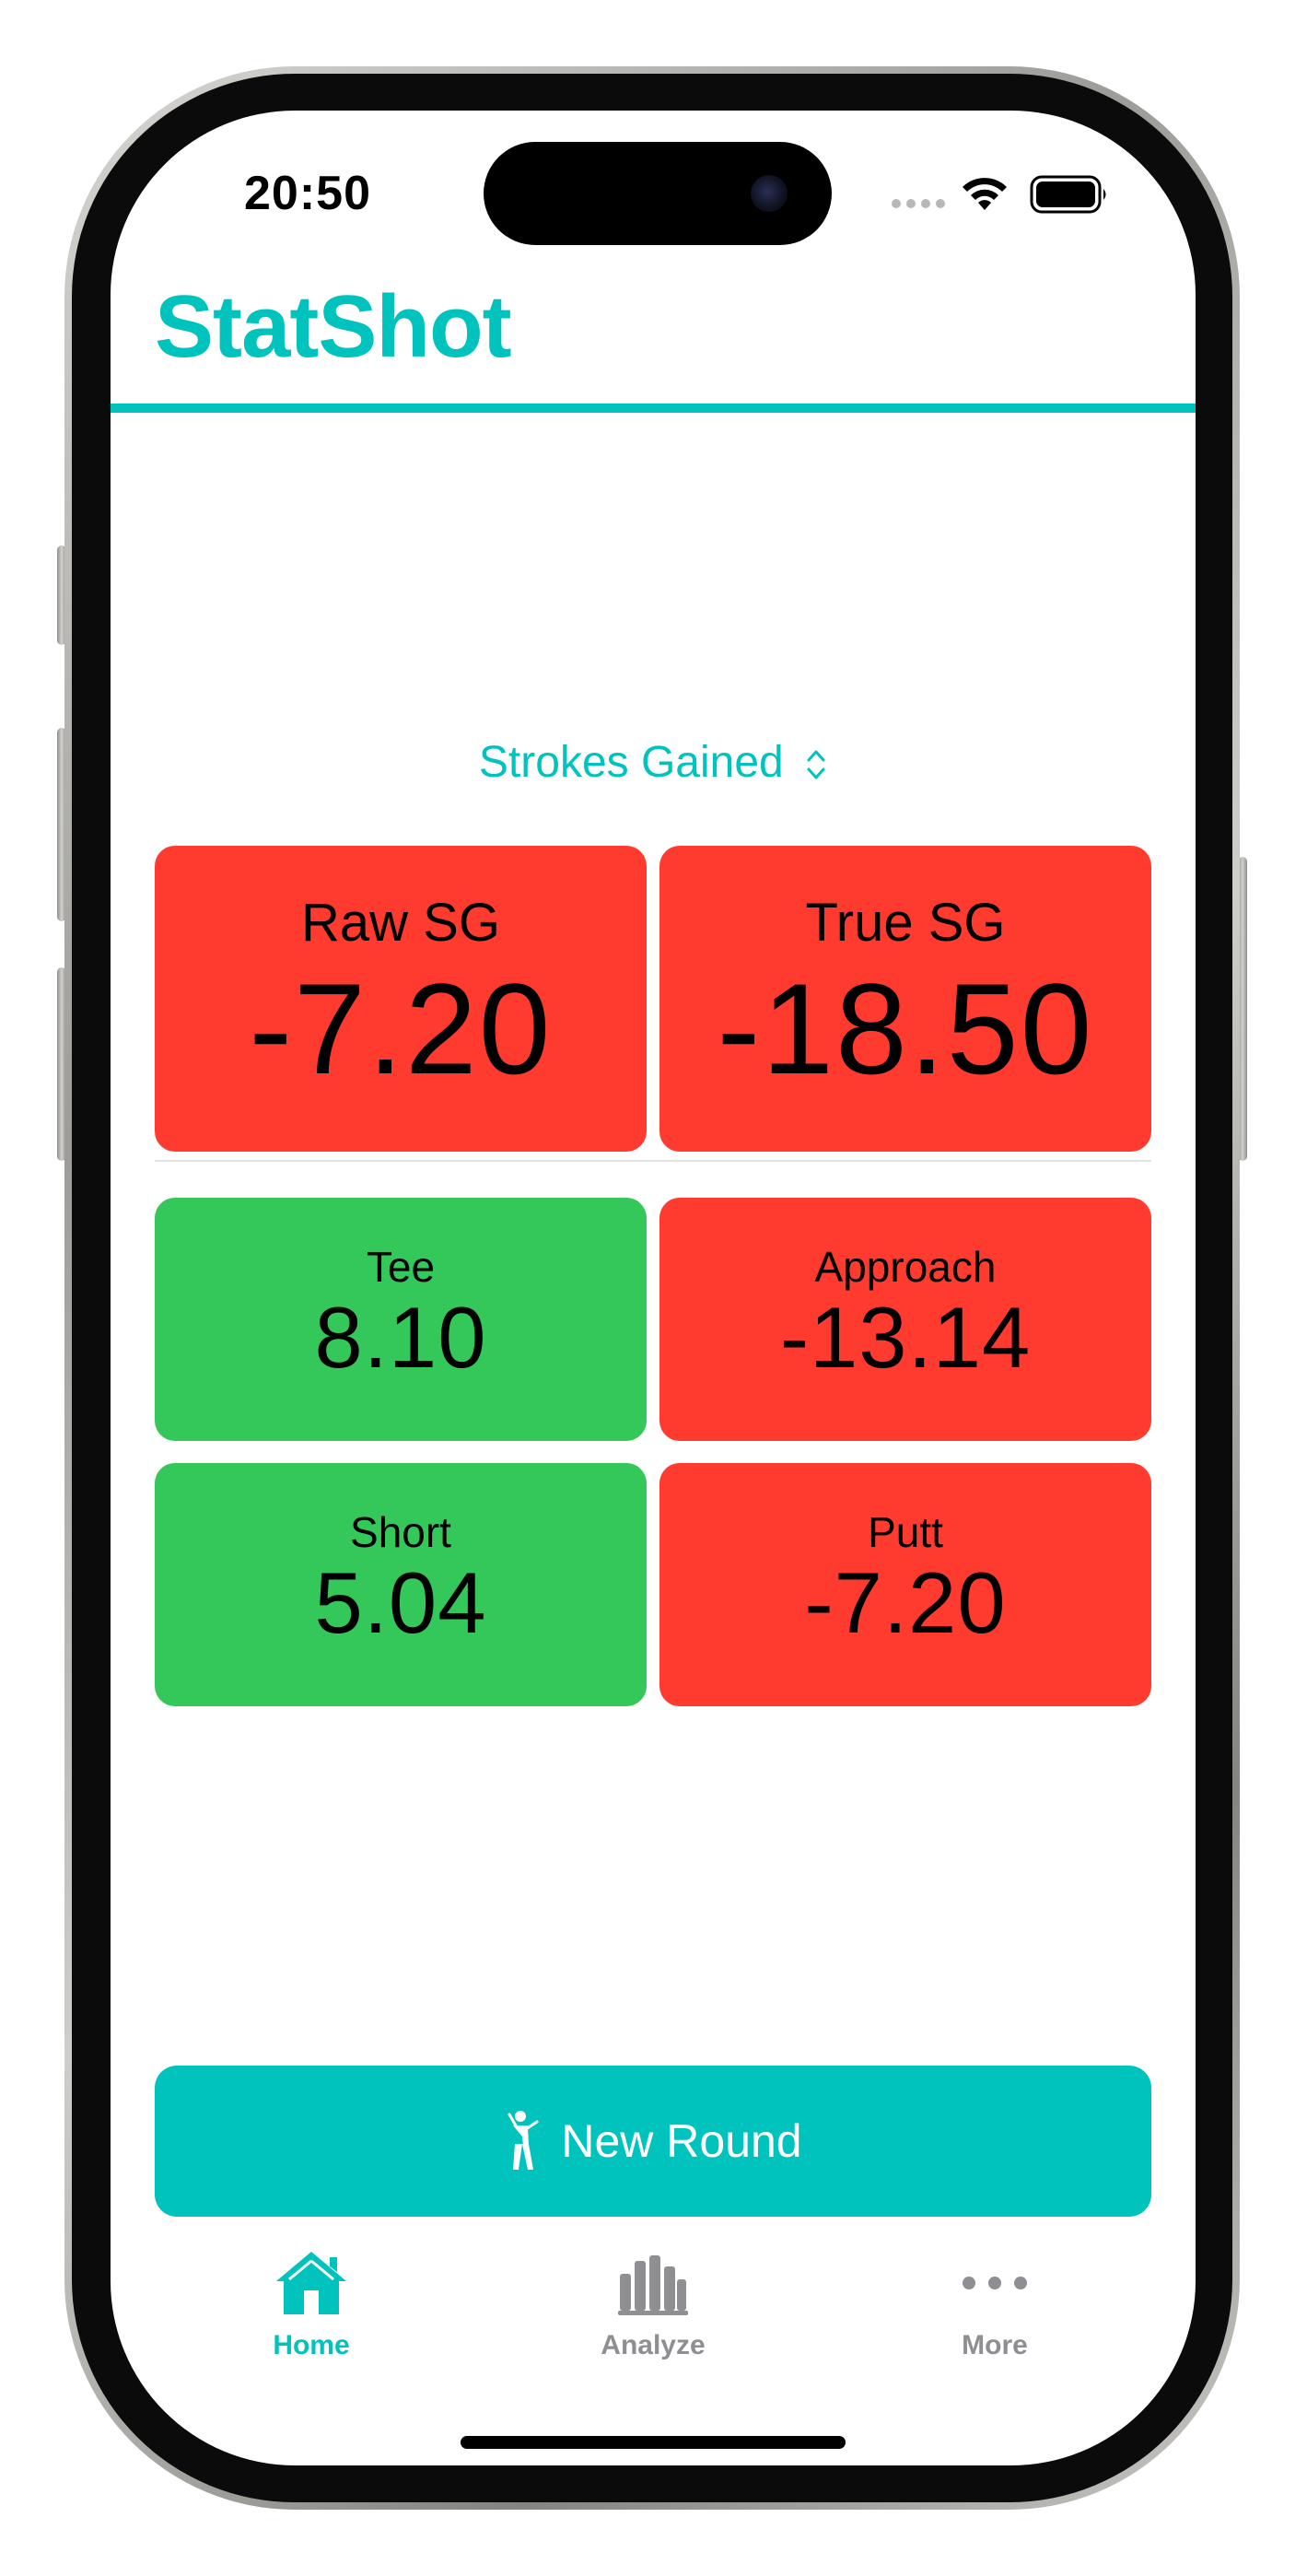 Image resolution: width=1307 pixels, height=2576 pixels. What do you see at coordinates (906, 923) in the screenshot?
I see `tile-label: True SG` at bounding box center [906, 923].